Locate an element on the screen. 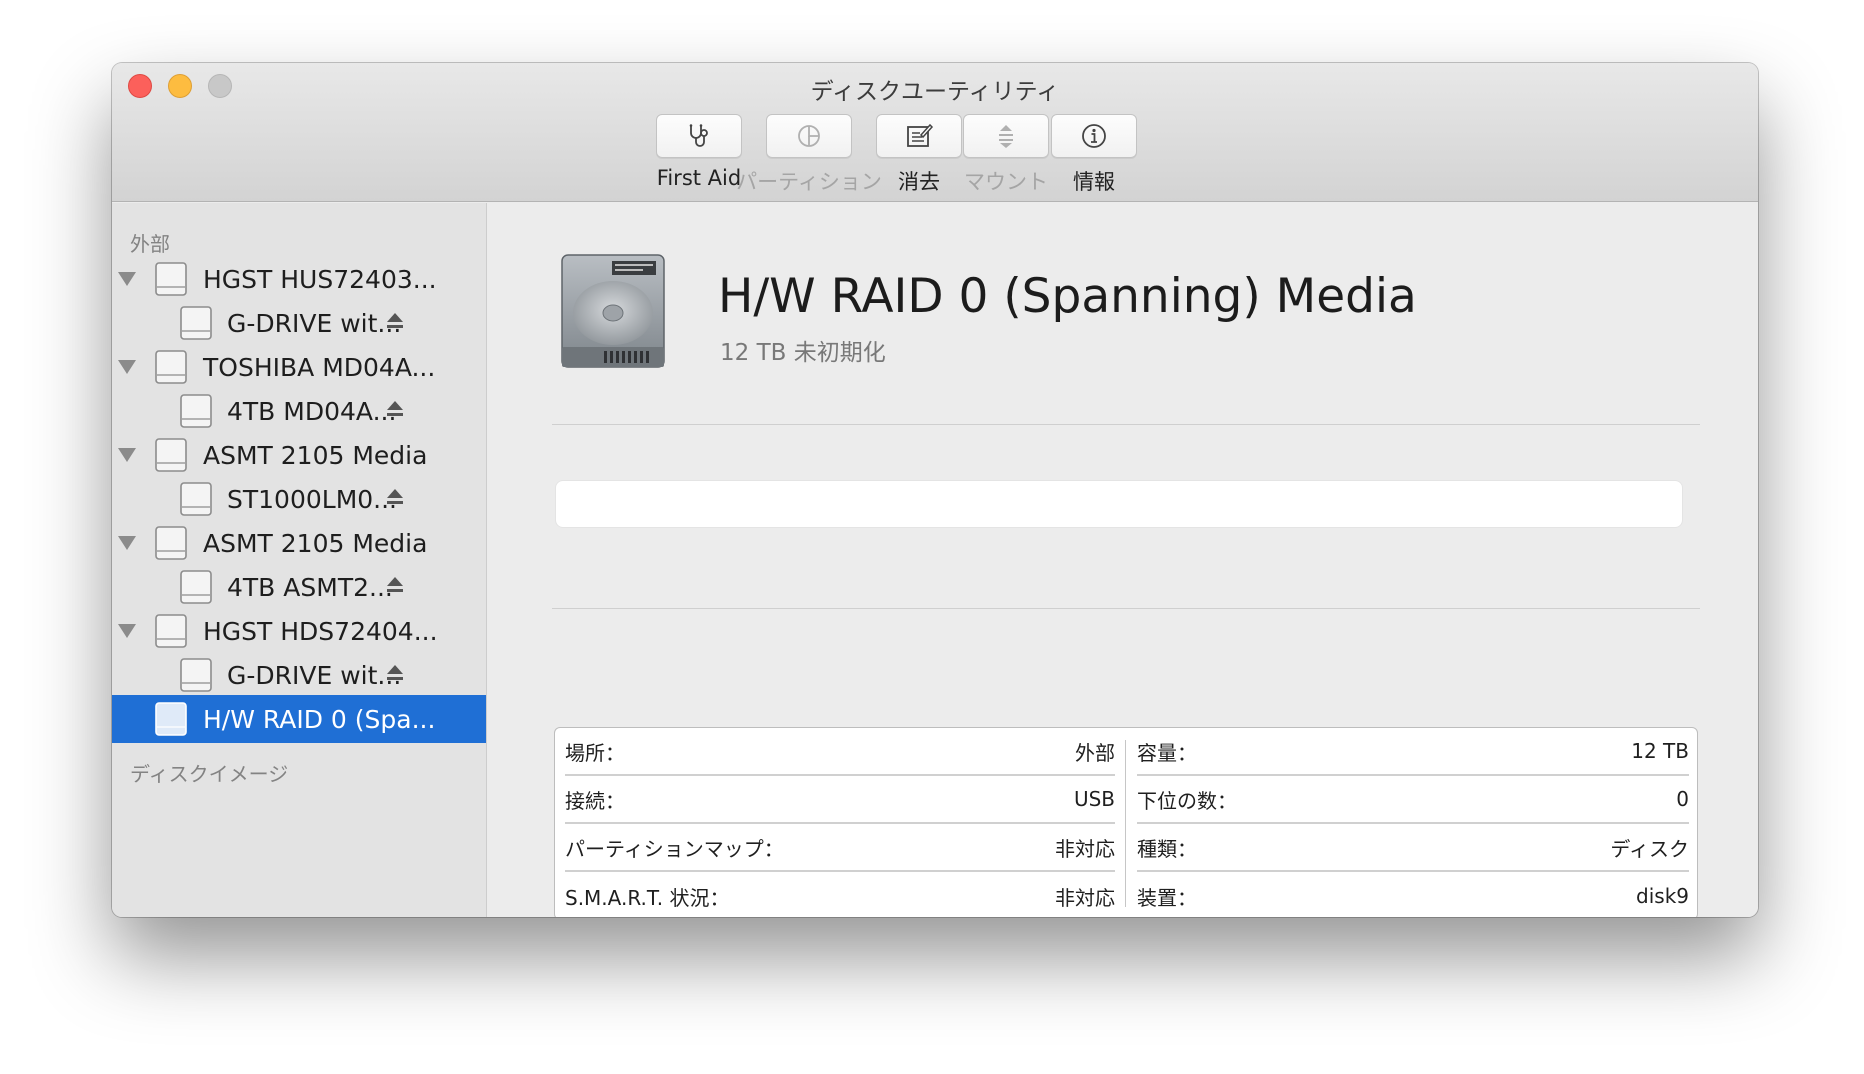 The image size is (1864, 1074). info-key: 装置： is located at coordinates (1167, 897).